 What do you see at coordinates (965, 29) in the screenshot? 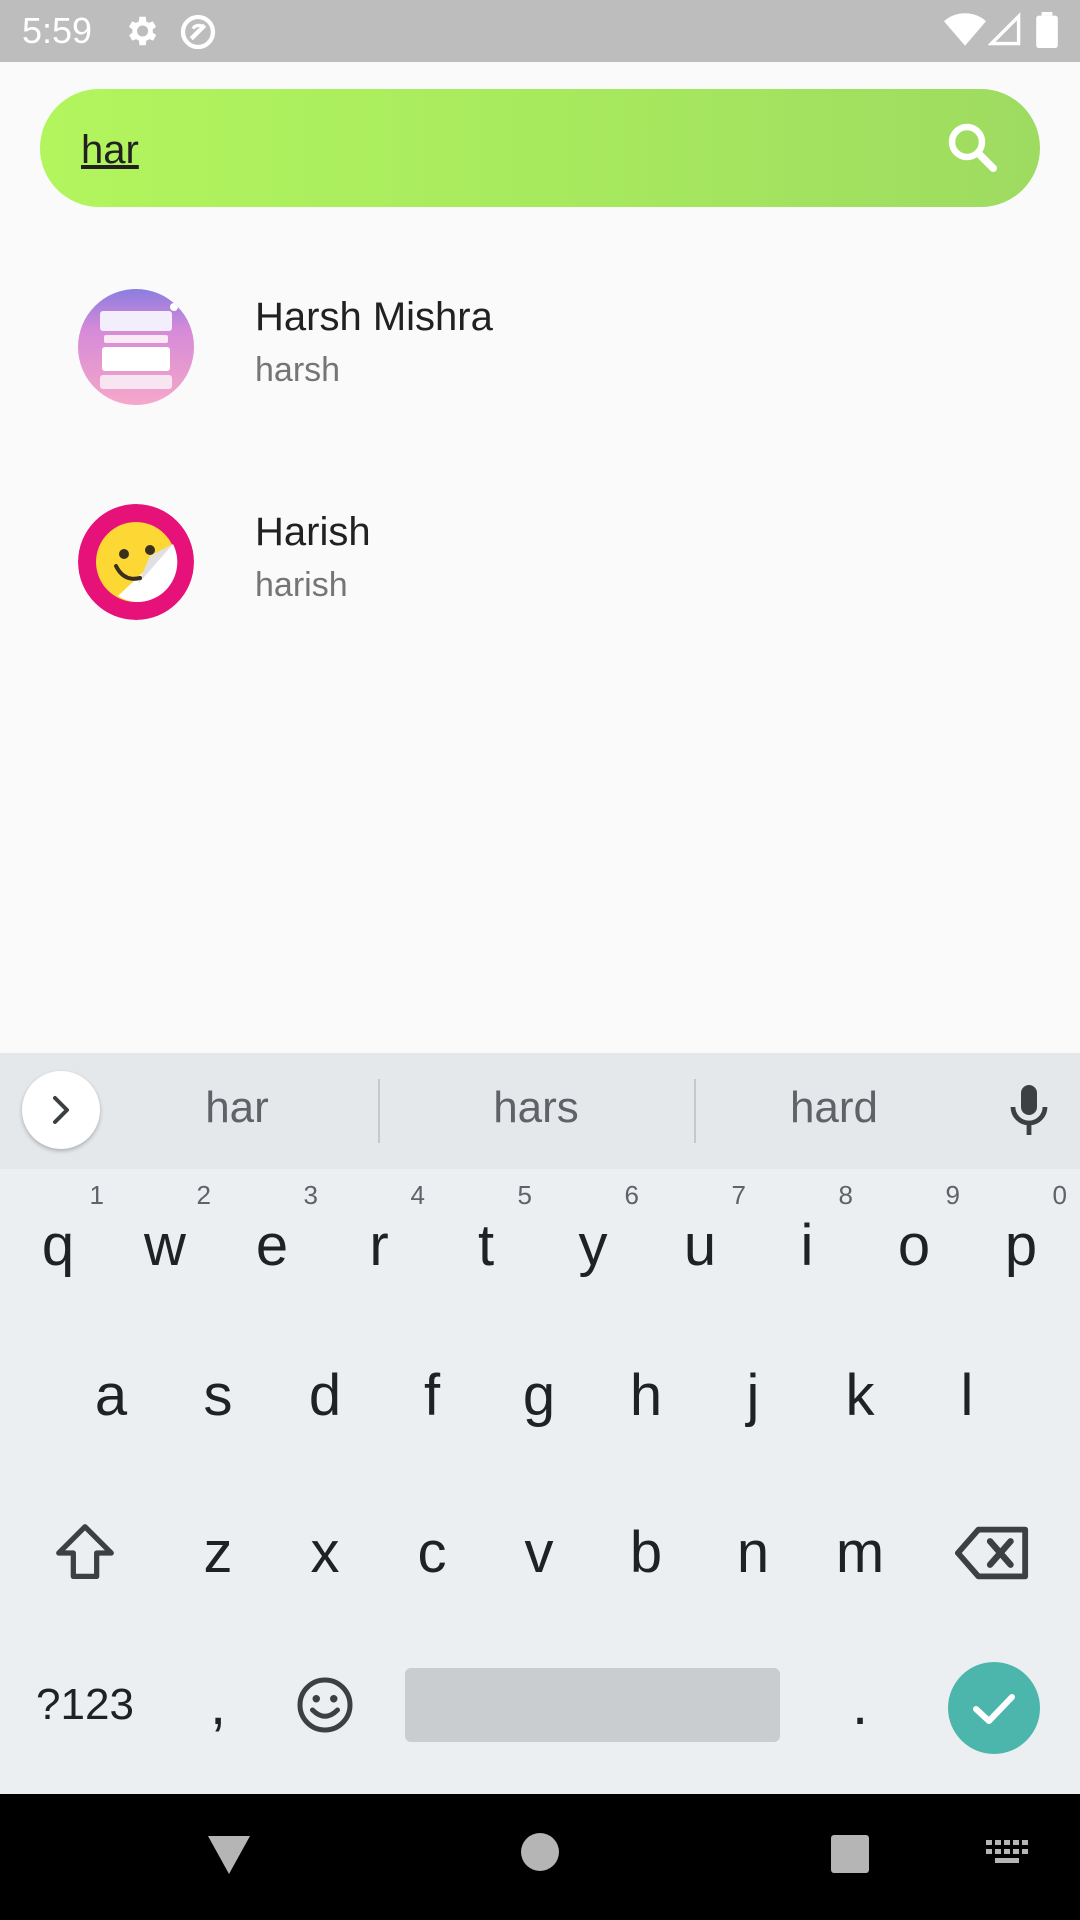
I see `wifi-icon` at bounding box center [965, 29].